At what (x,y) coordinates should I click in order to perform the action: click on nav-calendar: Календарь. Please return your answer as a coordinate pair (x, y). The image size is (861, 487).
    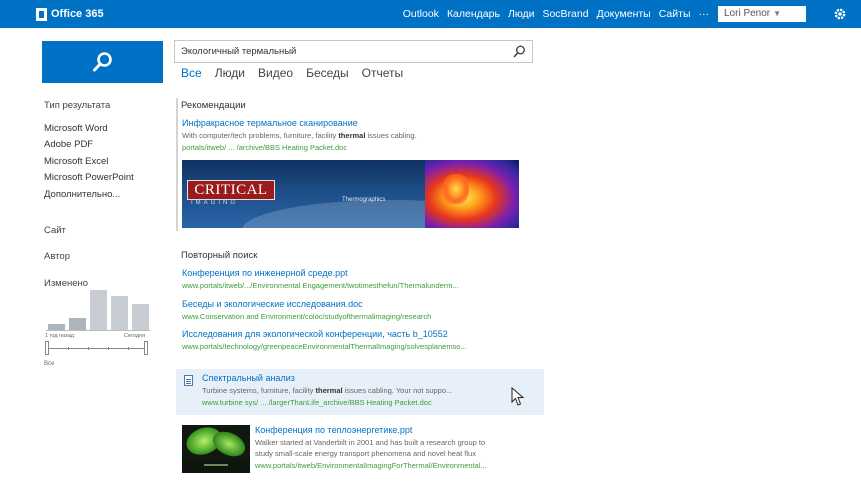
    Looking at the image, I should click on (473, 14).